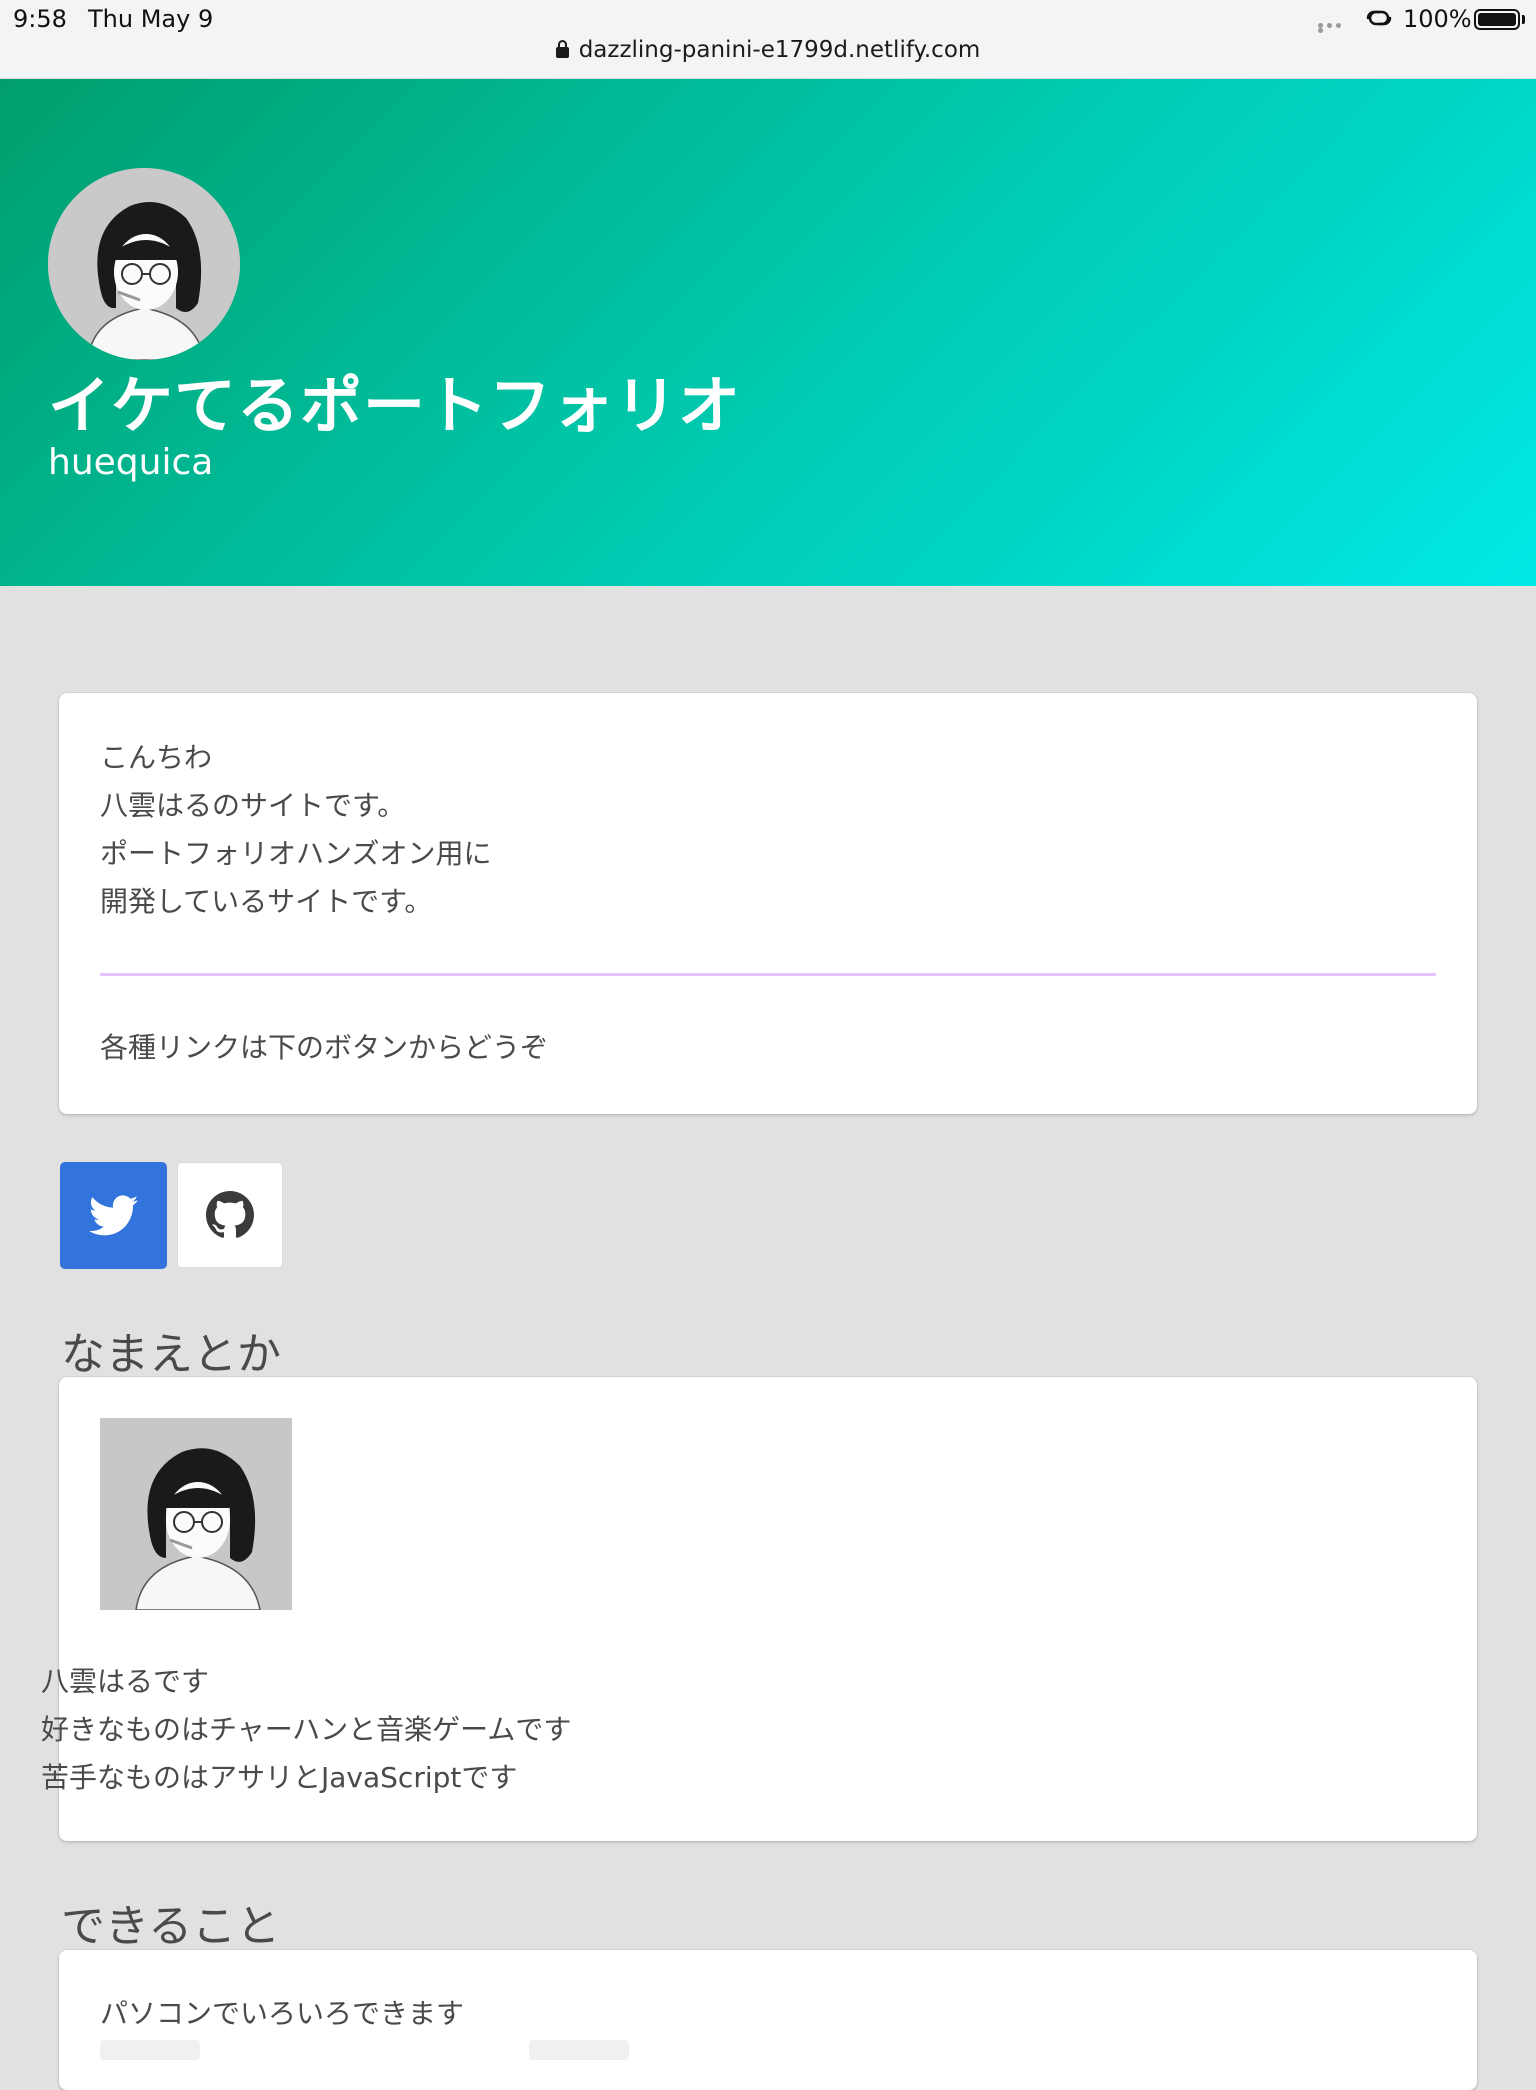 This screenshot has width=1536, height=2090. I want to click on twitter-button, so click(113, 1215).